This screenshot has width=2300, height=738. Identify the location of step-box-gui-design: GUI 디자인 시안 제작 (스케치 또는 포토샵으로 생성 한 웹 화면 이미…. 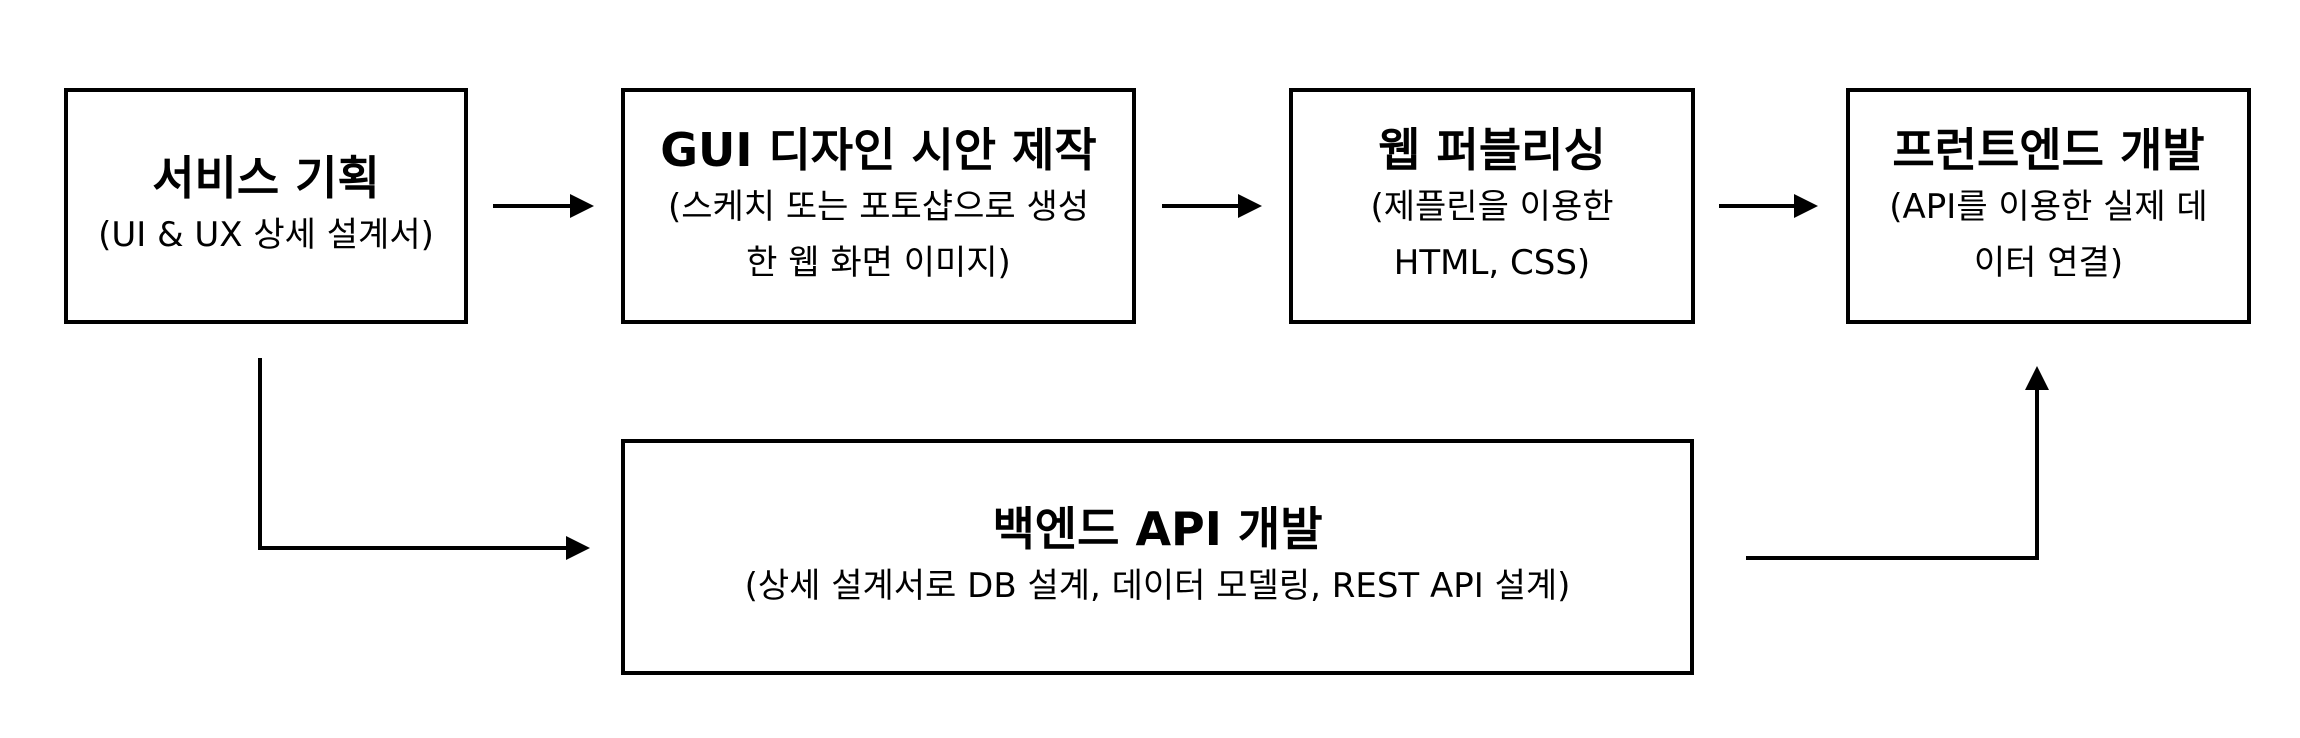
(878, 206).